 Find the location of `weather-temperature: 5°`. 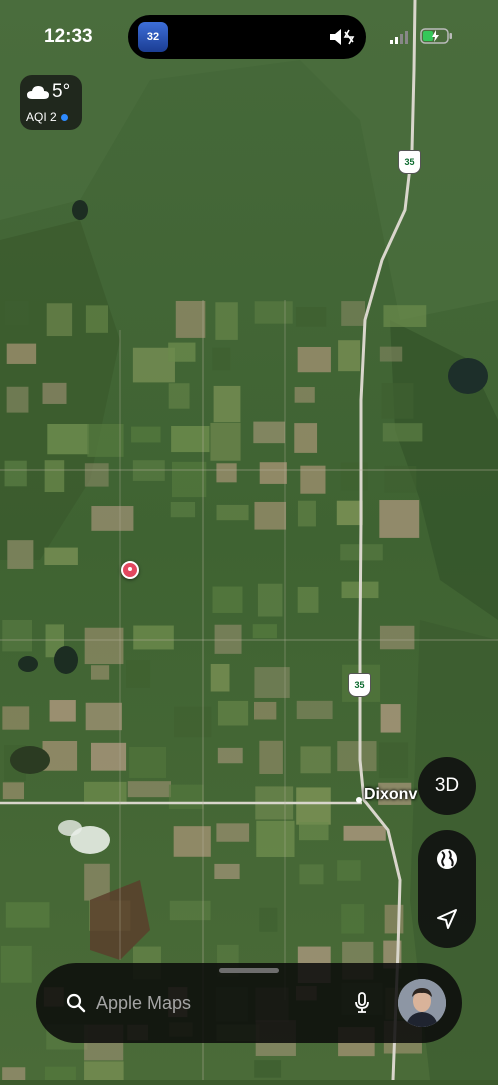

weather-temperature: 5° is located at coordinates (61, 91).